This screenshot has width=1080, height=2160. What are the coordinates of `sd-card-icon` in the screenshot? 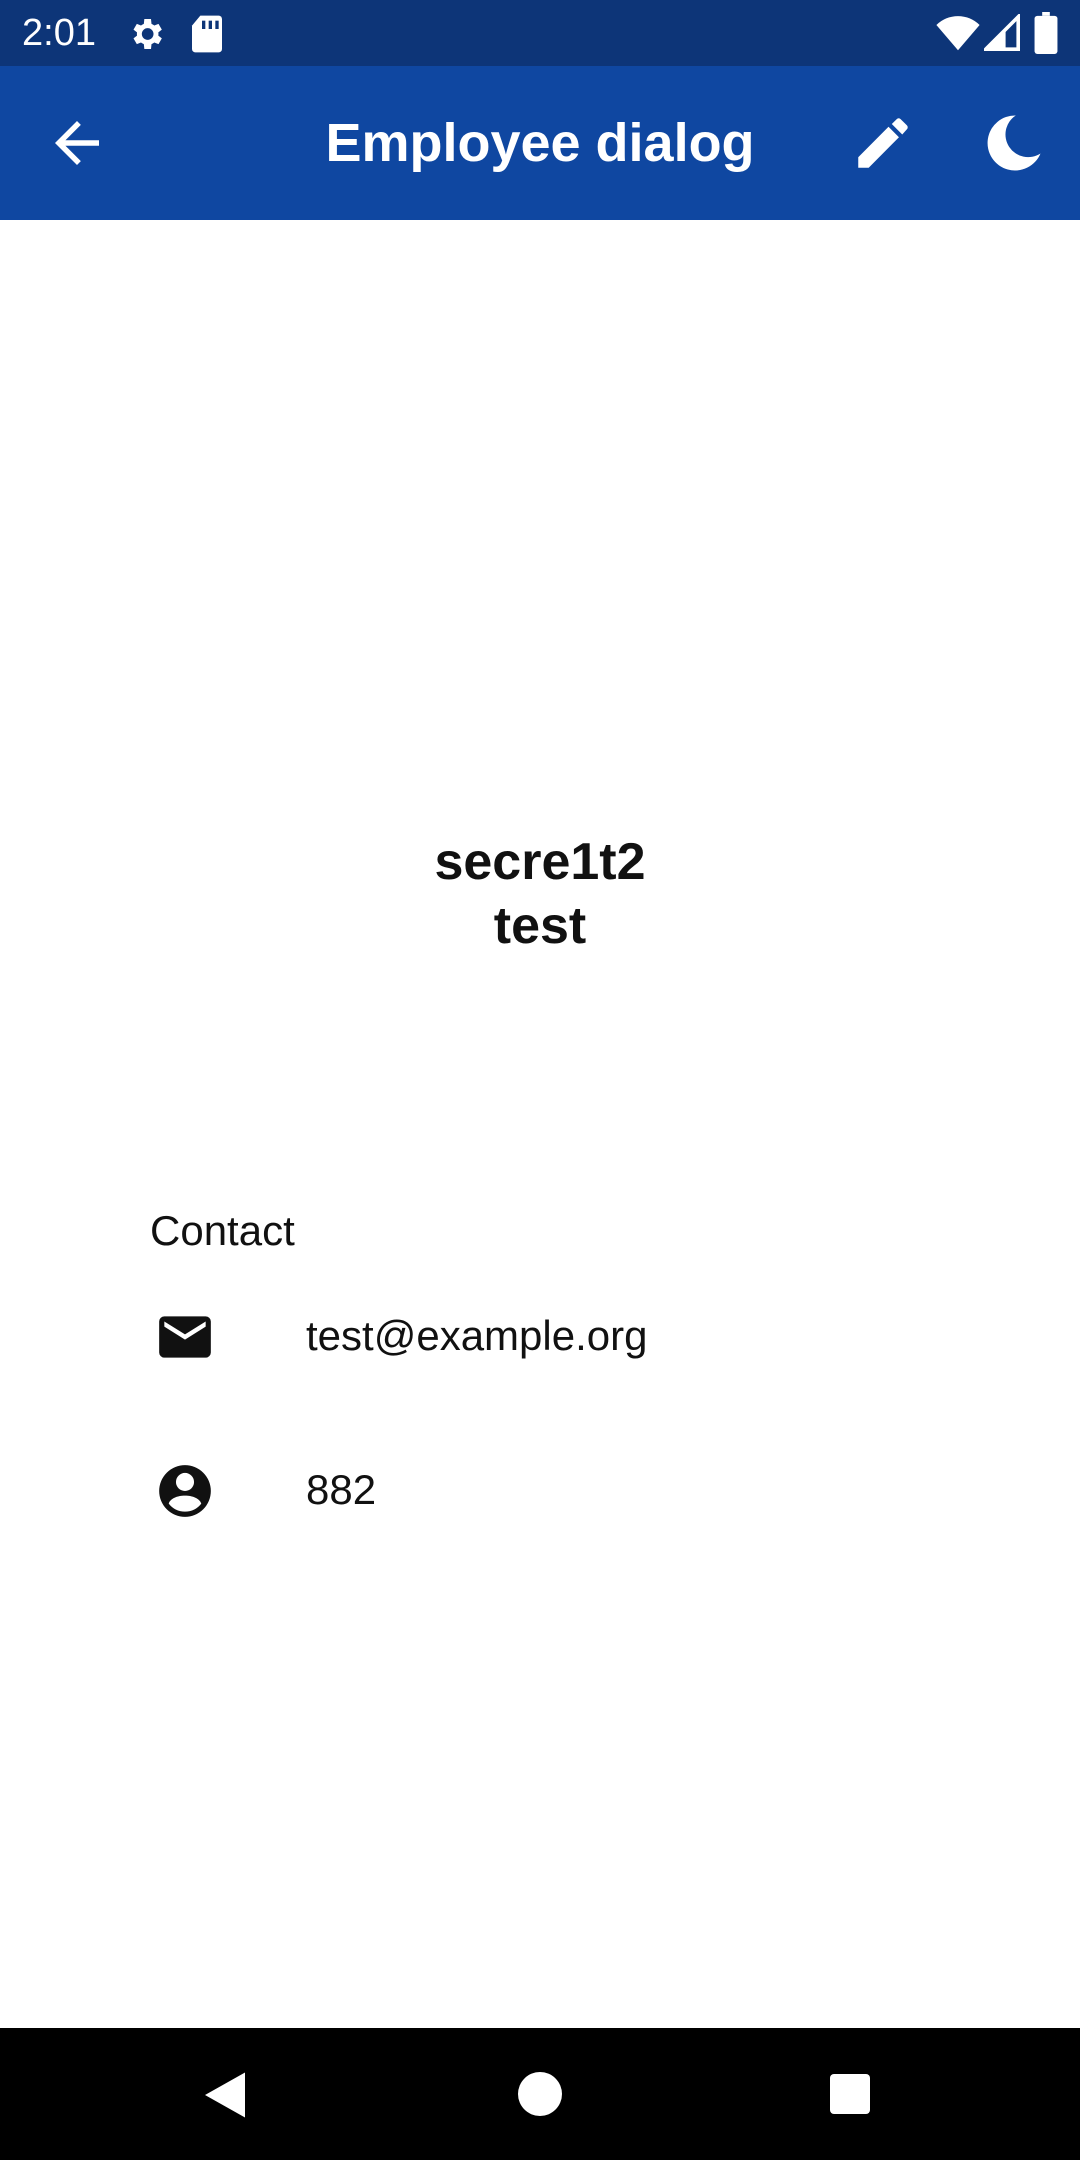 It's located at (207, 34).